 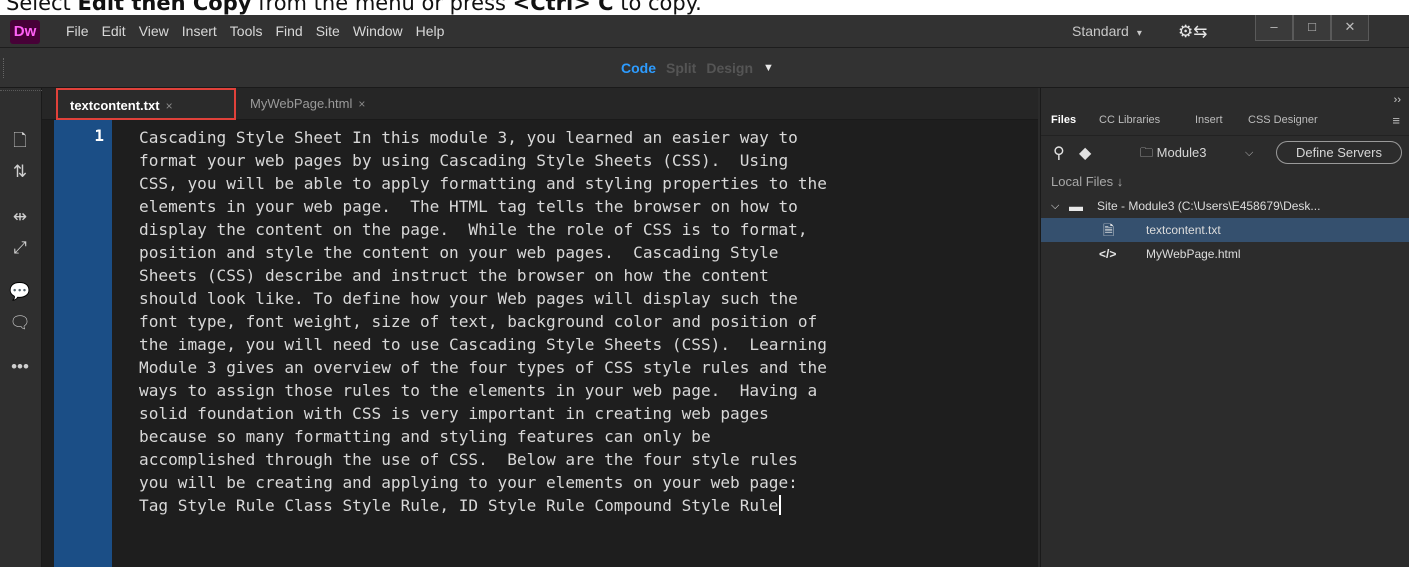 What do you see at coordinates (20, 367) in the screenshot?
I see `more-tools-icon: •••` at bounding box center [20, 367].